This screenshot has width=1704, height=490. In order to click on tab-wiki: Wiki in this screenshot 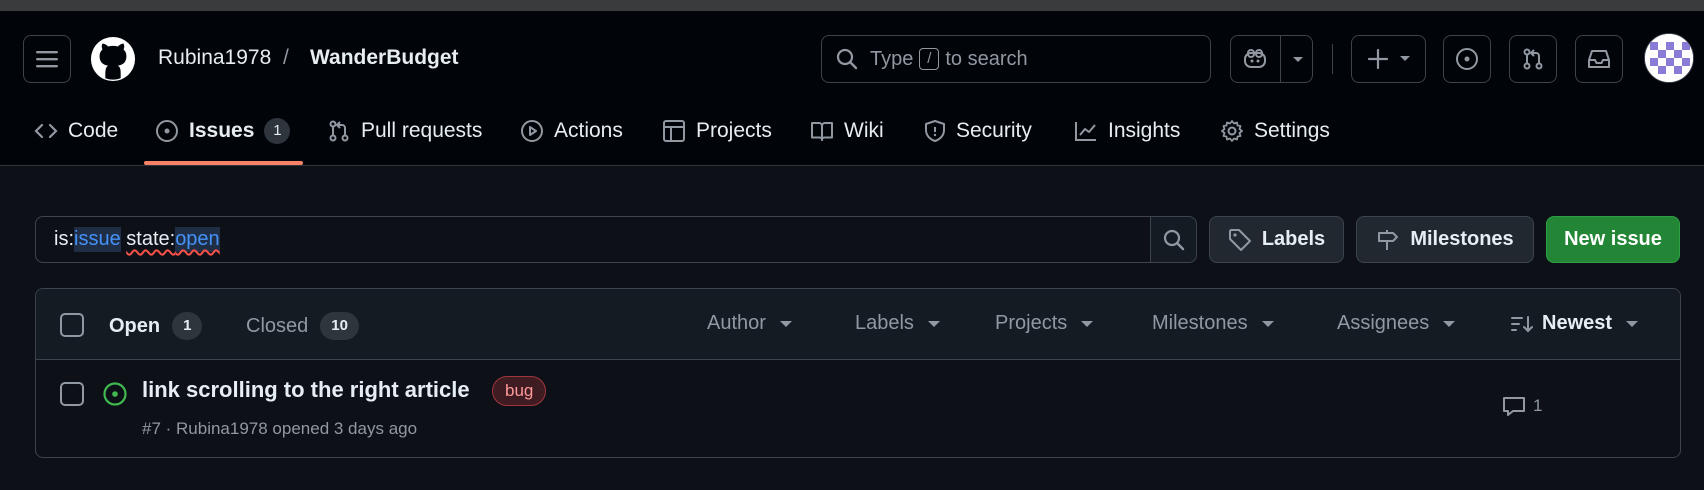, I will do `click(847, 131)`.